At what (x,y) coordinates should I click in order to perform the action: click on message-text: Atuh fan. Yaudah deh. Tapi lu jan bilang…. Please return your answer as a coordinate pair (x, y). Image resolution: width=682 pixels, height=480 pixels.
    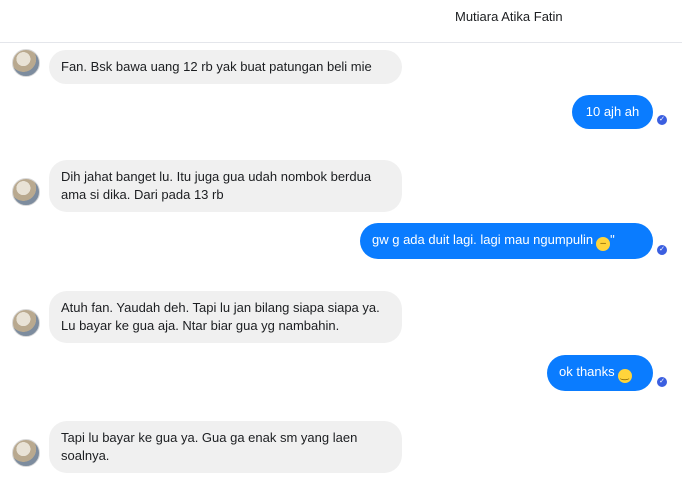
    Looking at the image, I should click on (220, 316).